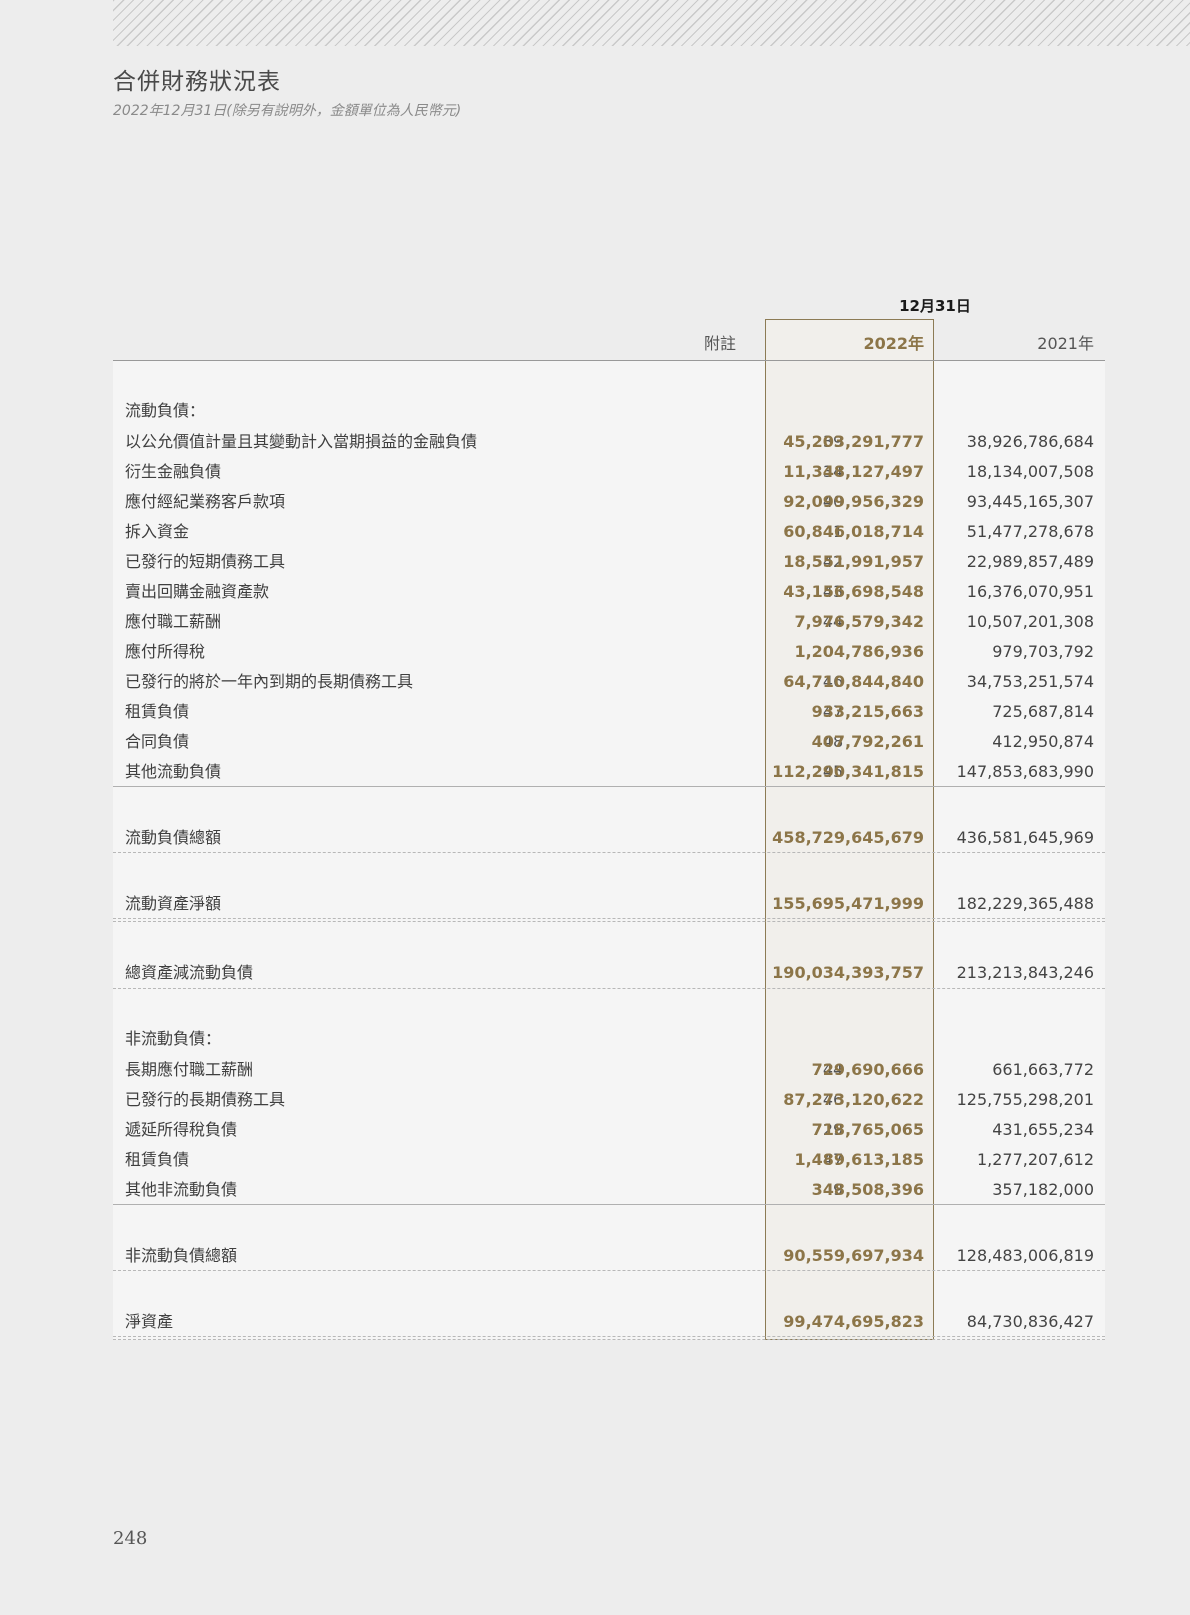 The width and height of the screenshot is (1190, 1615). What do you see at coordinates (853, 501) in the screenshot?
I see `row-value-2022: 92,099,956,329` at bounding box center [853, 501].